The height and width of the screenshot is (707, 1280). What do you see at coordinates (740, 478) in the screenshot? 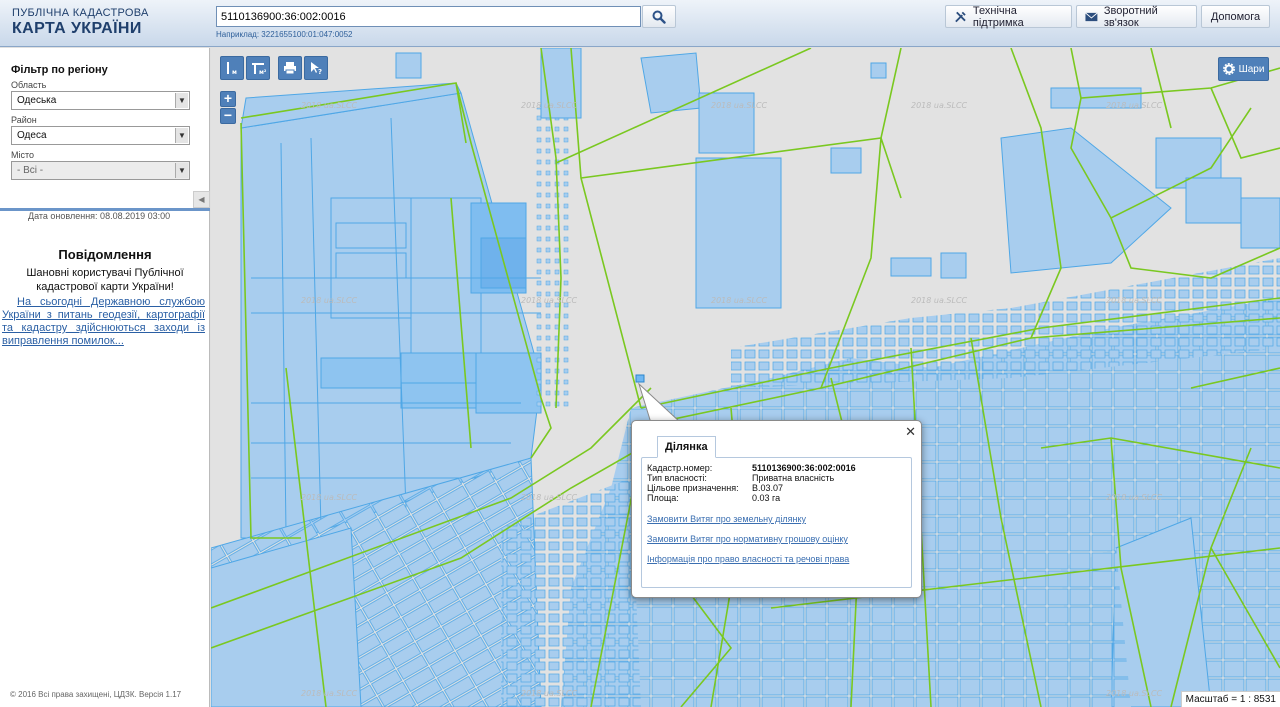
I see `info-row: Тип власності: Приватна власність` at bounding box center [740, 478].